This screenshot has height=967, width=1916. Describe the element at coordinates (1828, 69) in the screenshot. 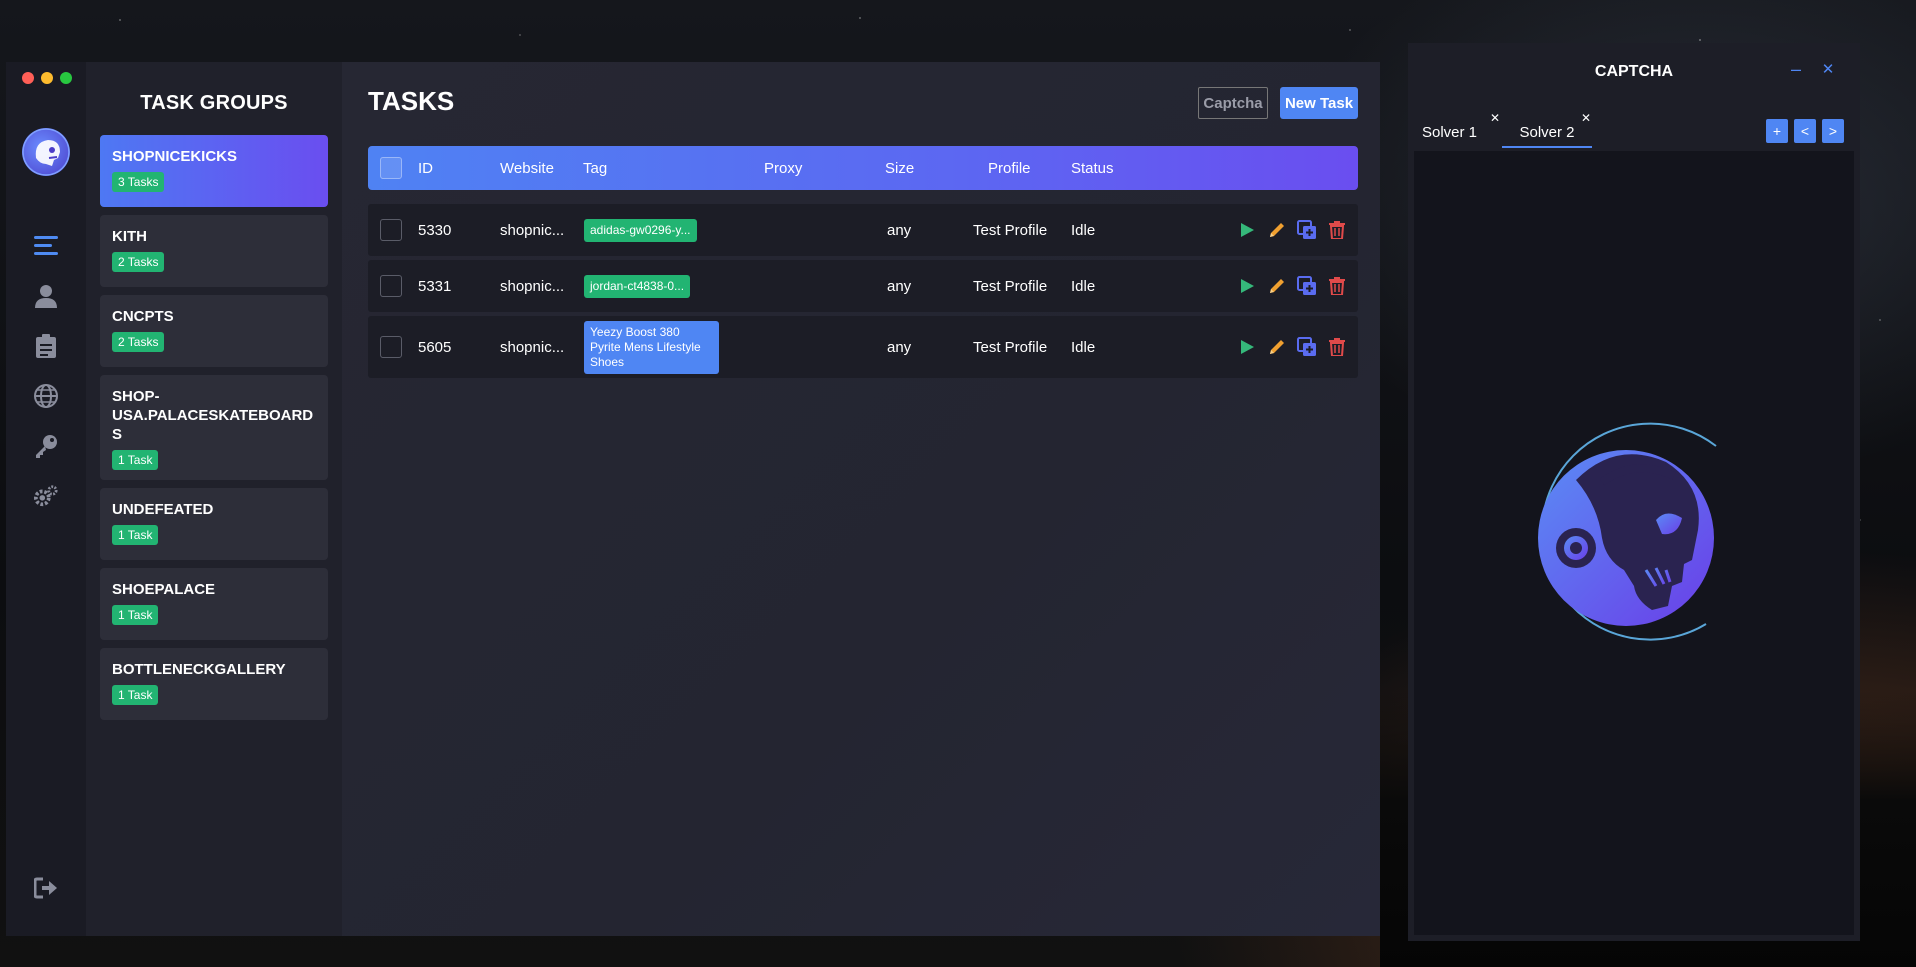

I see `close-icon: ✕` at that location.